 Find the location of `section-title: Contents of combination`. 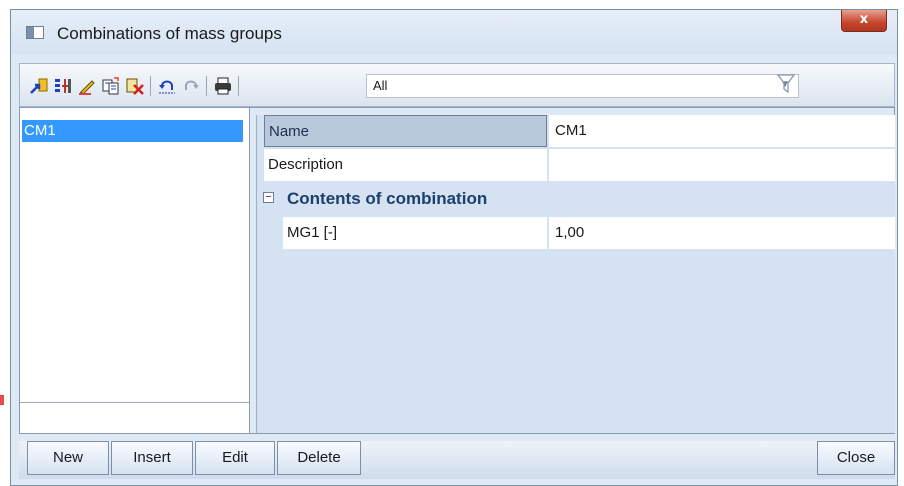

section-title: Contents of combination is located at coordinates (387, 198).